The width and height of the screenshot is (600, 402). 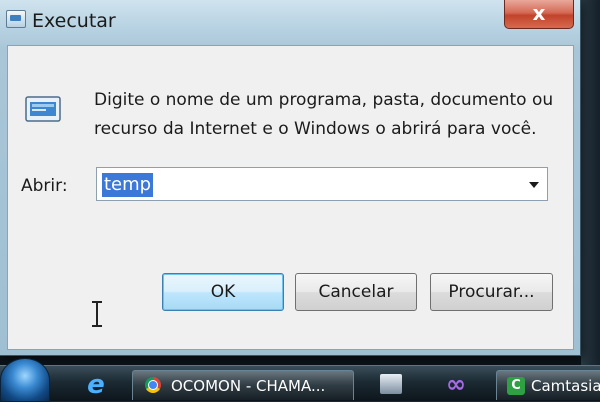 What do you see at coordinates (96, 385) in the screenshot?
I see `internet-explorer-icon: e` at bounding box center [96, 385].